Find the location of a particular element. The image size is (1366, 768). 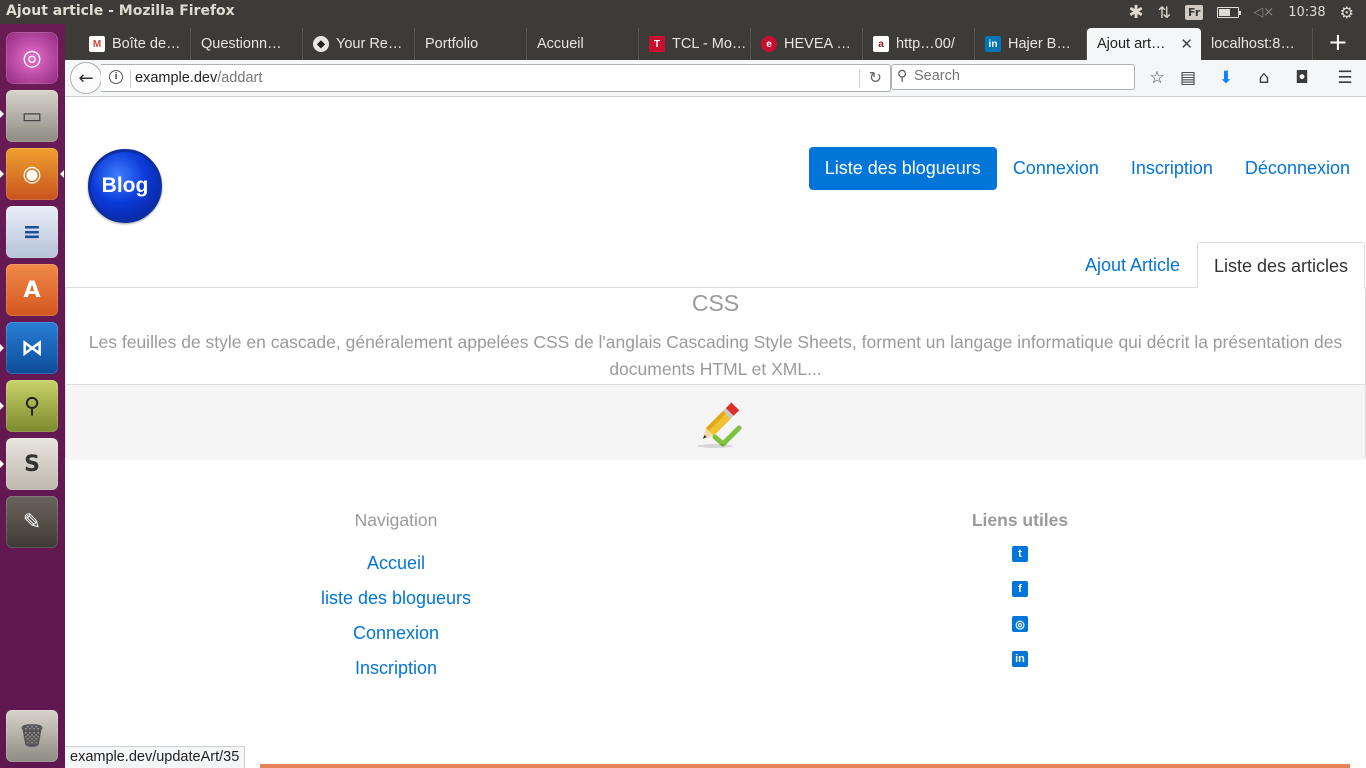

launcher-vscode-icon: ⋈ is located at coordinates (32, 348).